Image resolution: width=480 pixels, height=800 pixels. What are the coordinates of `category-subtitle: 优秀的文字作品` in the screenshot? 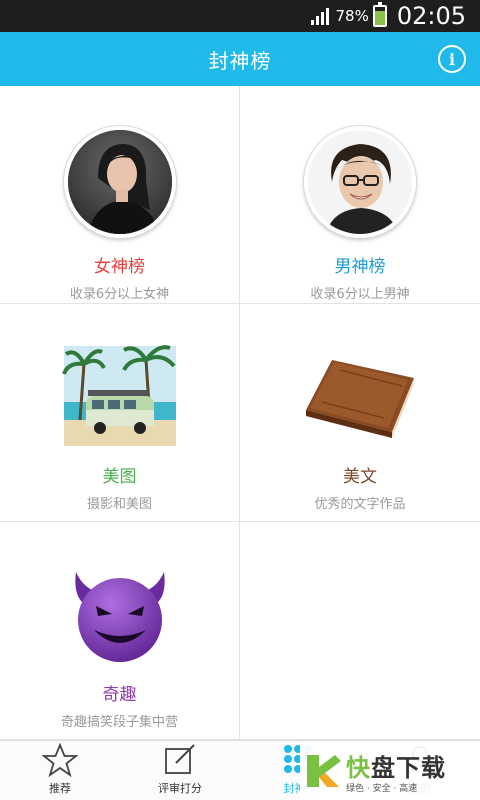 It's located at (360, 504).